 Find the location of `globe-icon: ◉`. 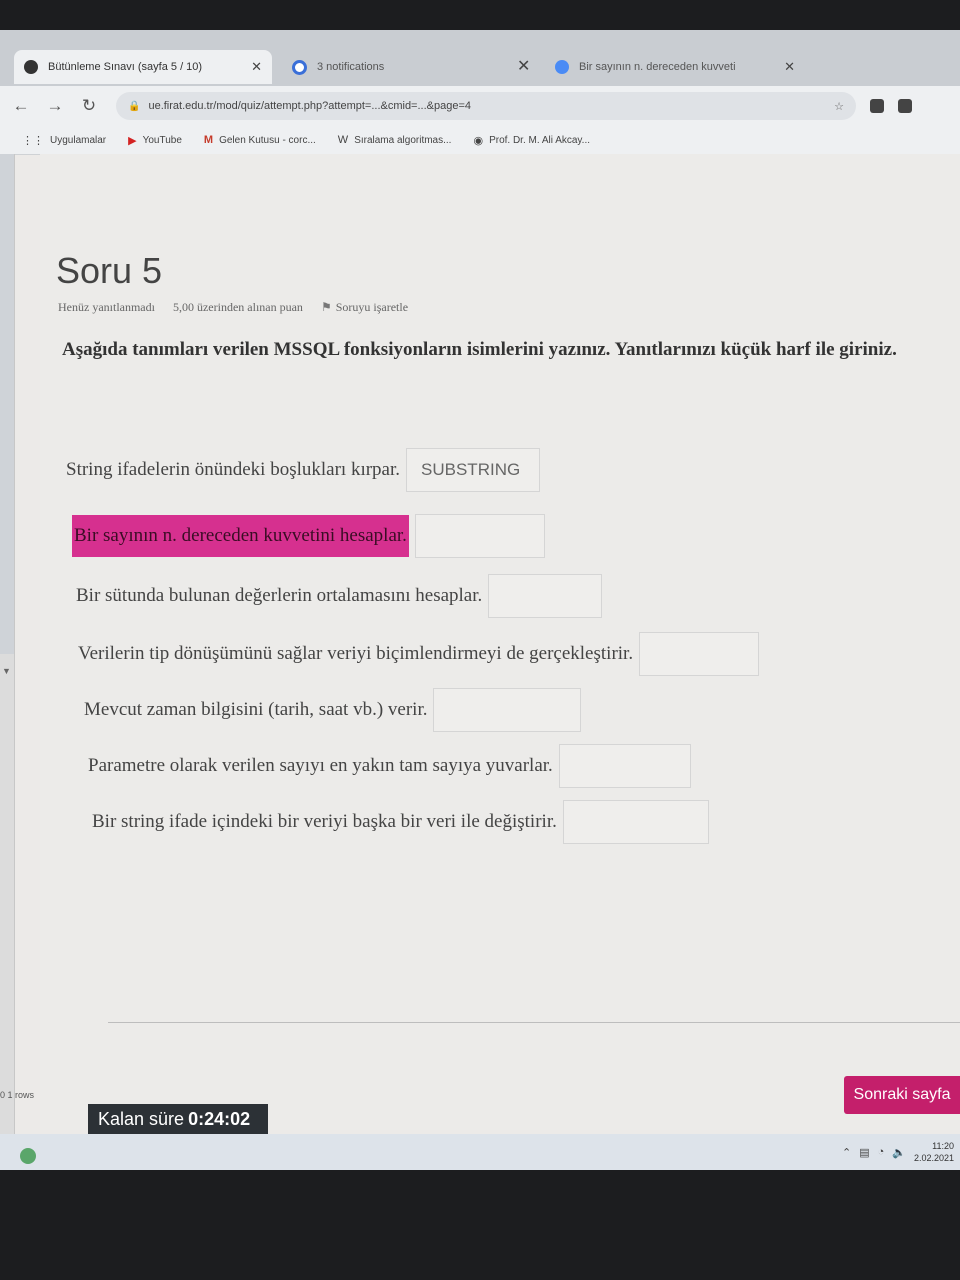

globe-icon: ◉ is located at coordinates (478, 140).